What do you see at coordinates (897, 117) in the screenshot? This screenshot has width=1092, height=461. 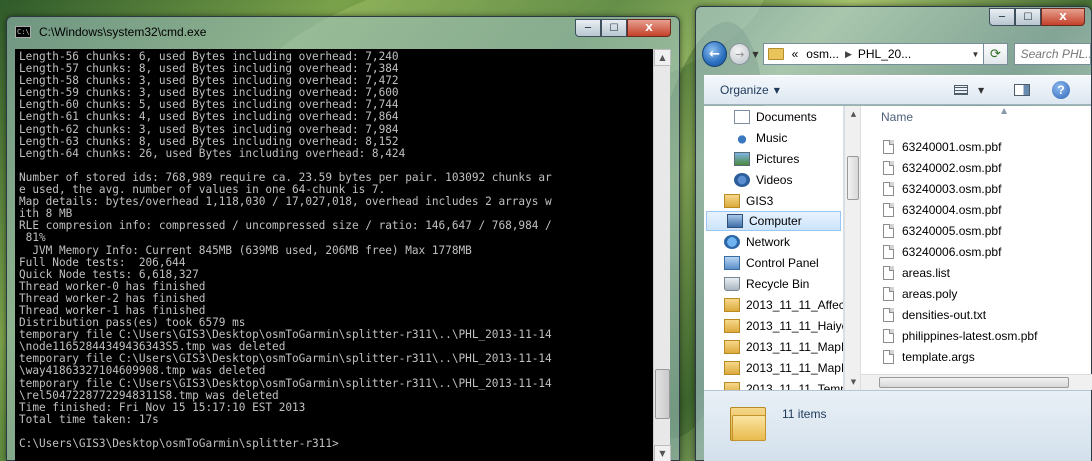 I see `column-header-name: Name` at bounding box center [897, 117].